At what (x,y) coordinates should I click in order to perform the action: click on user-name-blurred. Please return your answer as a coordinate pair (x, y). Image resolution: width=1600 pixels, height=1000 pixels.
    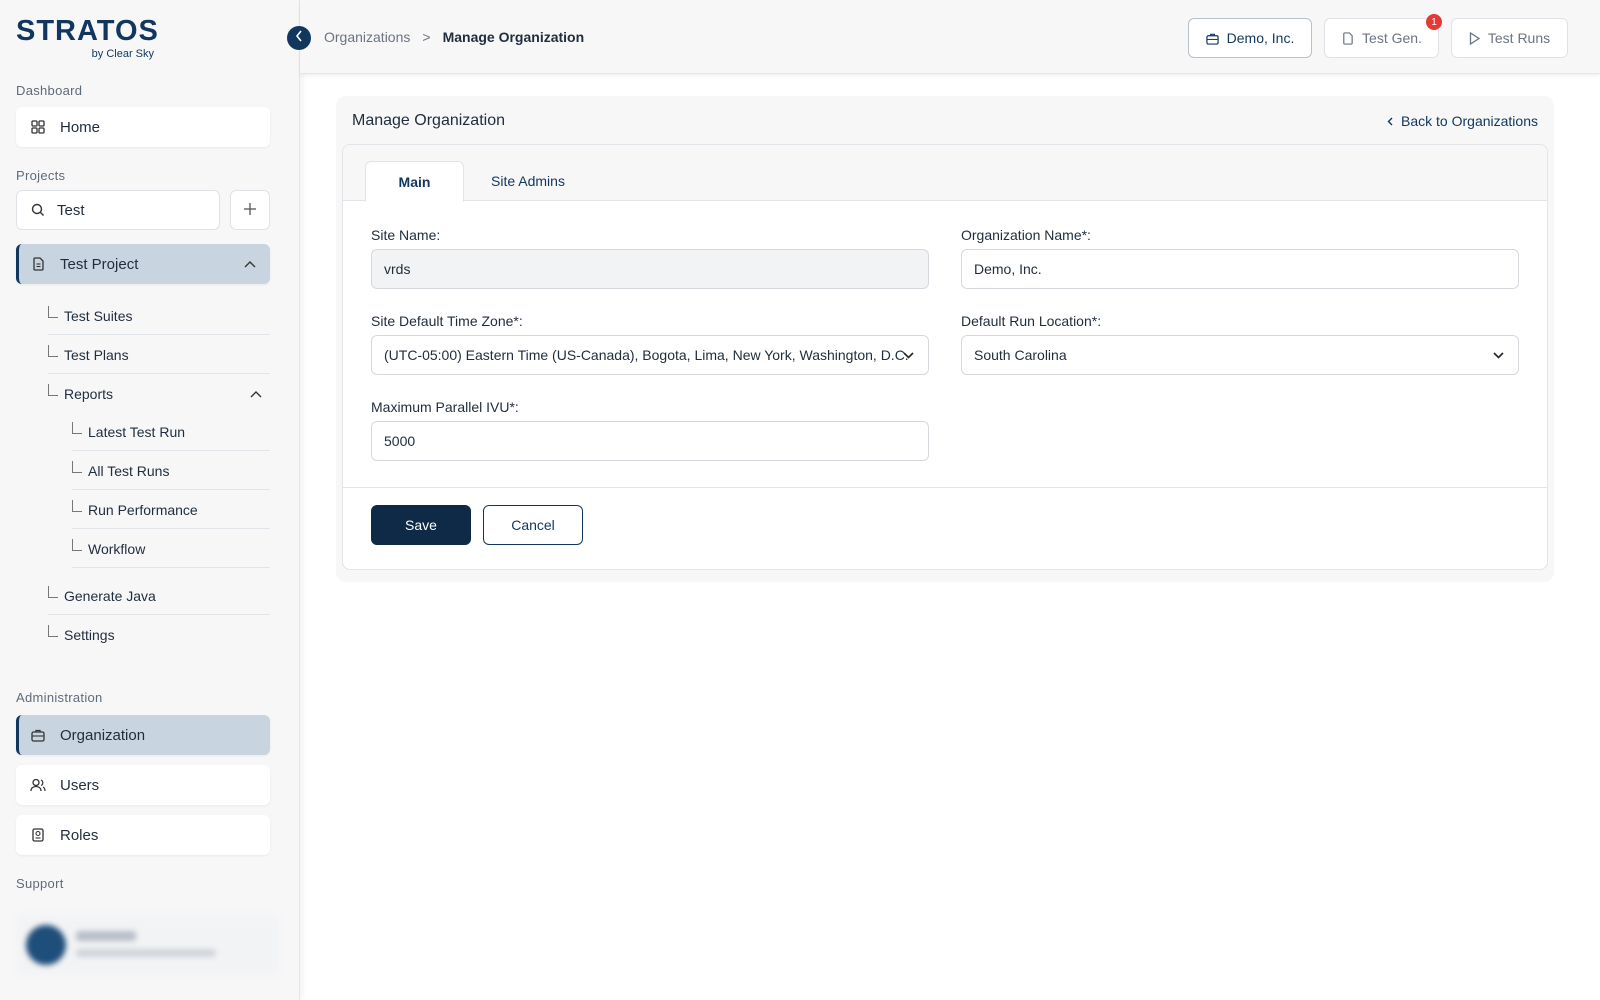
    Looking at the image, I should click on (106, 936).